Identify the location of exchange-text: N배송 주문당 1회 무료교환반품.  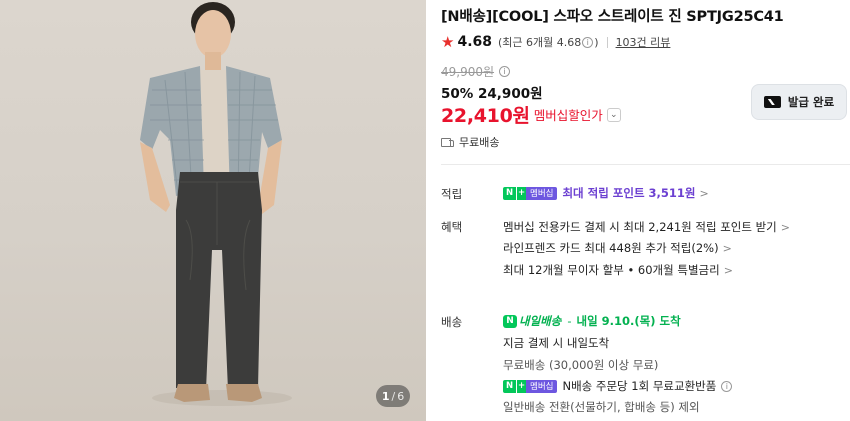
(639, 386).